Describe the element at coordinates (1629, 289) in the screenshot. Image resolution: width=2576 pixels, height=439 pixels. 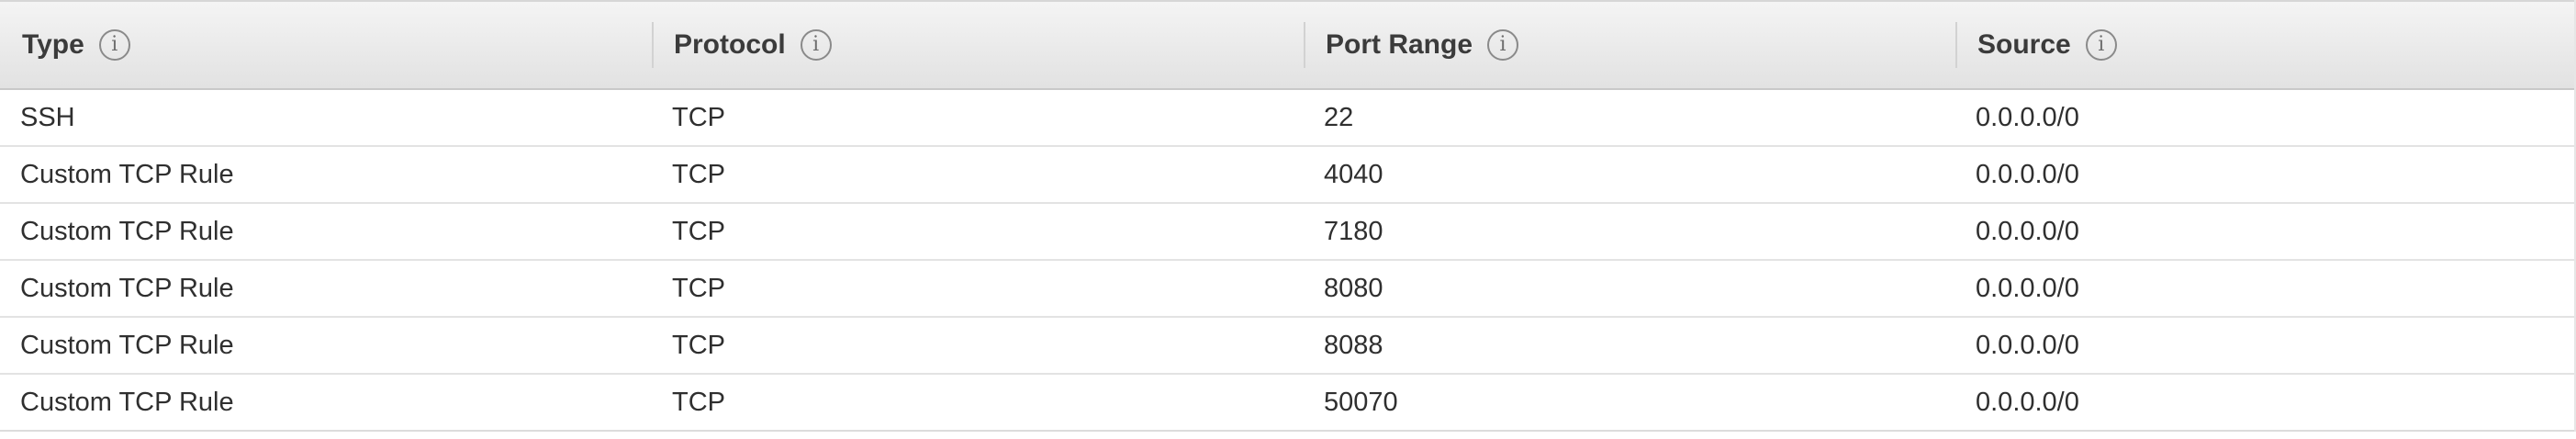
I see `cell-port-range: 8080` at that location.